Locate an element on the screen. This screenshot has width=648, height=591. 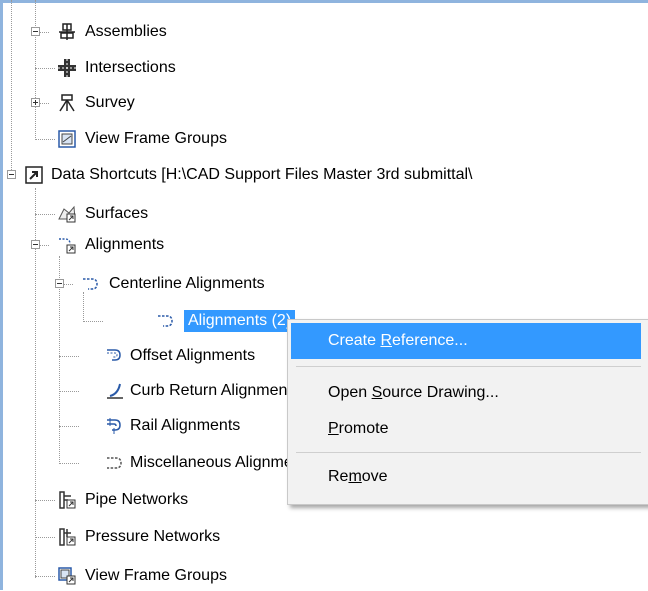
tree-item-centerline-alignments: Centerline Alignments is located at coordinates (200, 284).